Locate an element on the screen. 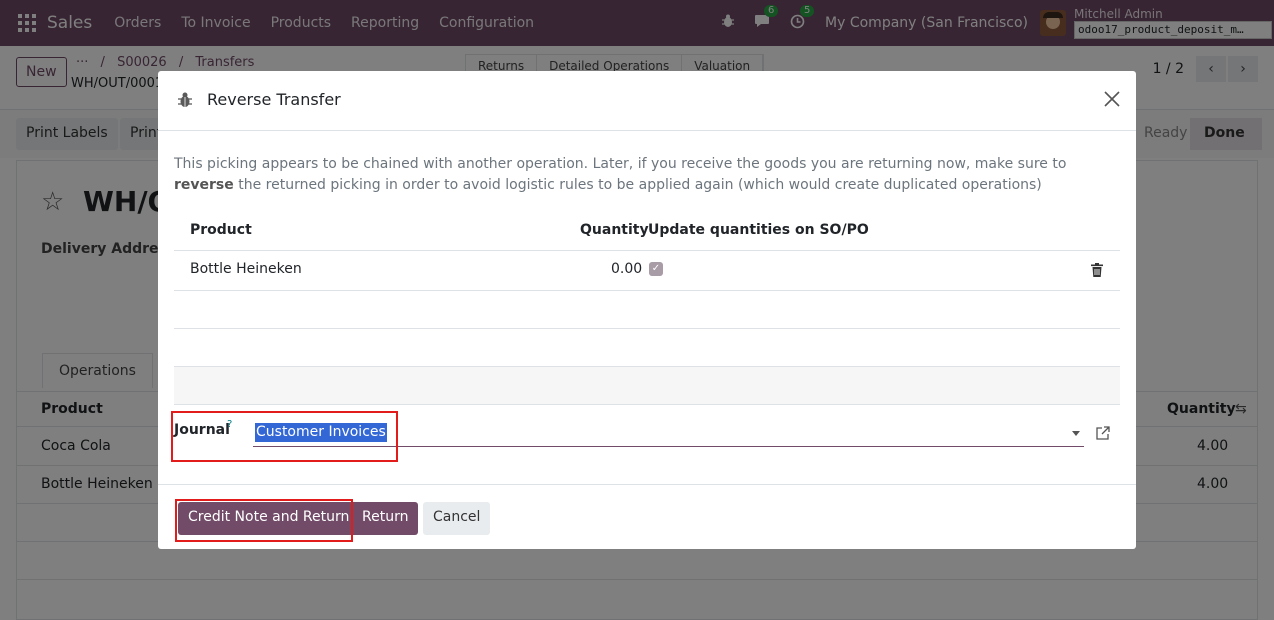 This screenshot has height=620, width=1274. dialog-footer: Credit Note and Return Return Cancel is located at coordinates (647, 516).